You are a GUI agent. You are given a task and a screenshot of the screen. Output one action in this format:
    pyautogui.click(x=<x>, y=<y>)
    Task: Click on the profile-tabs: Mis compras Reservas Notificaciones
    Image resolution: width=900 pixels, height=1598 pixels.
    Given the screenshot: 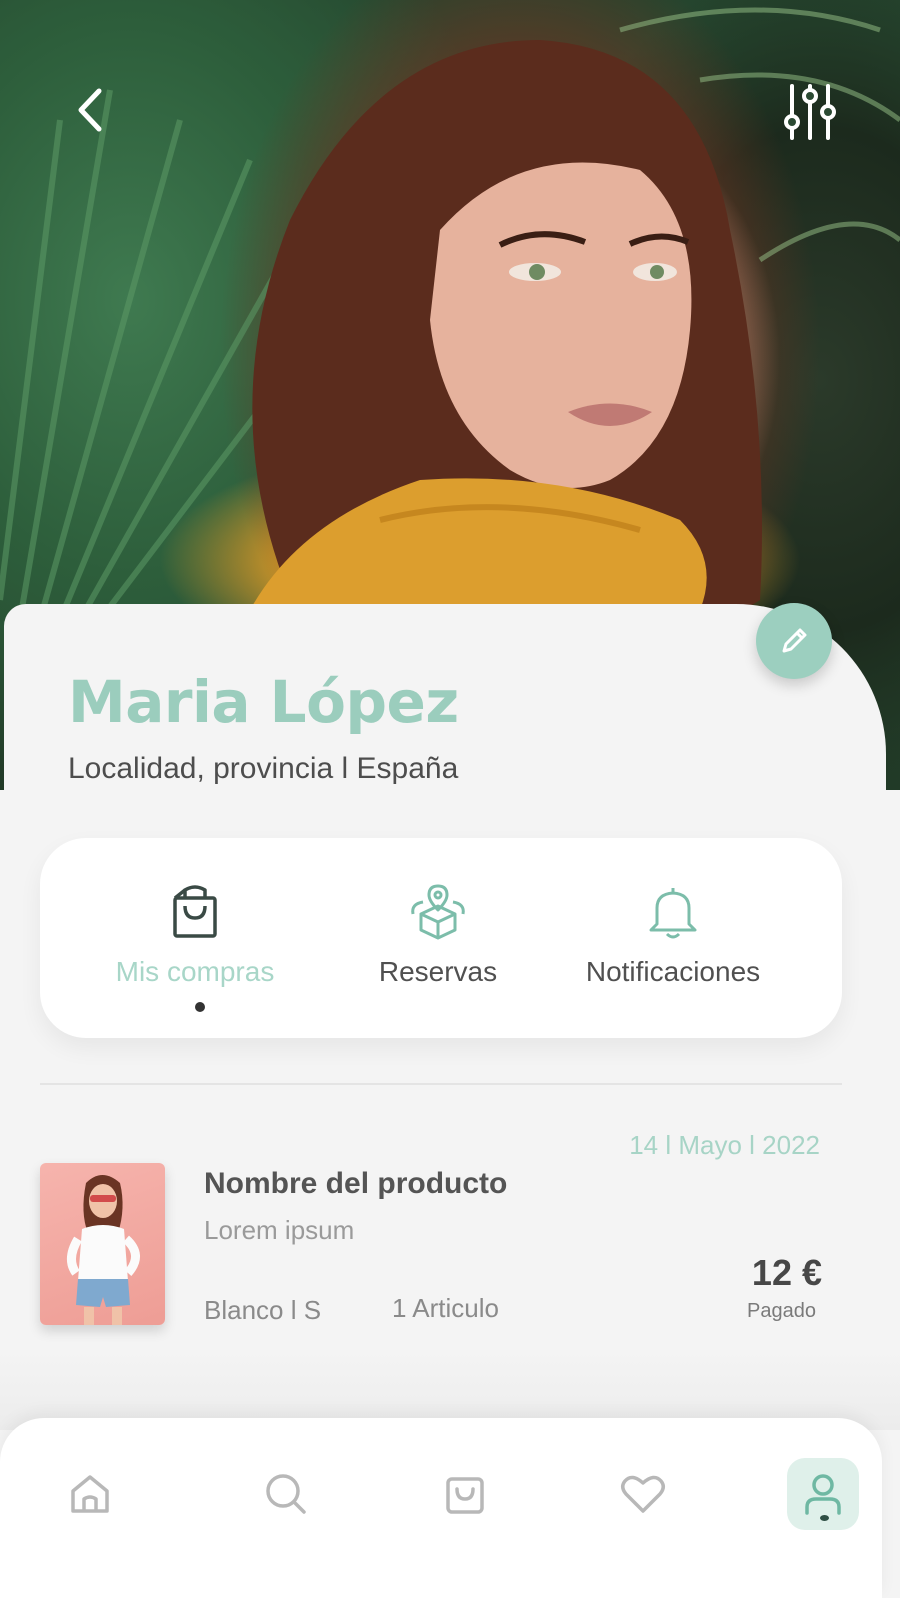 What is the action you would take?
    pyautogui.click(x=441, y=938)
    